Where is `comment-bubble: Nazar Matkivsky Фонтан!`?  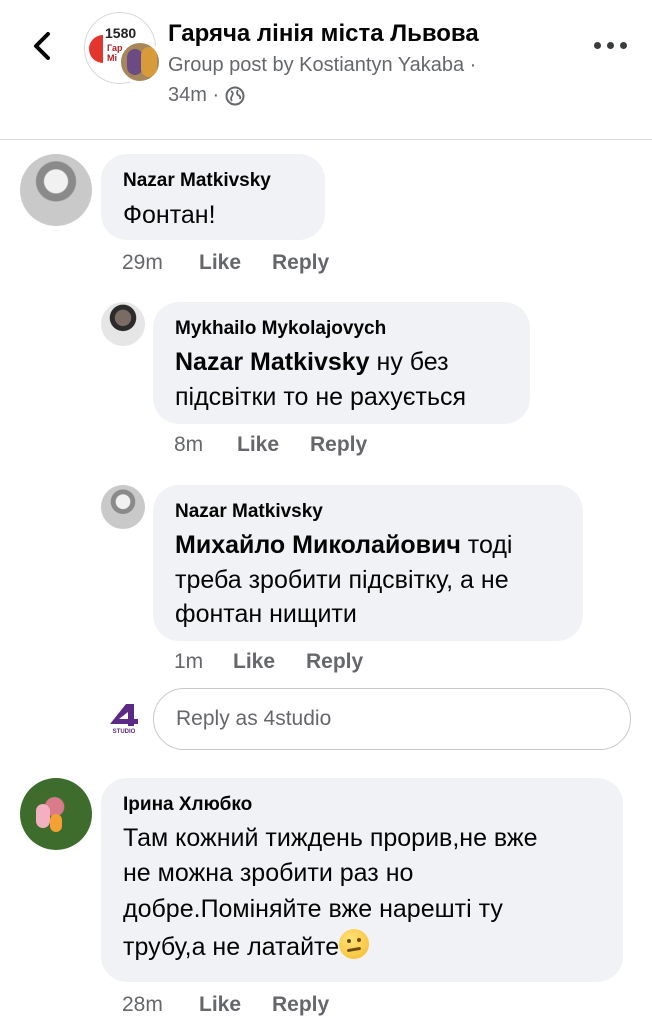
comment-bubble: Nazar Matkivsky Фонтан! is located at coordinates (213, 197).